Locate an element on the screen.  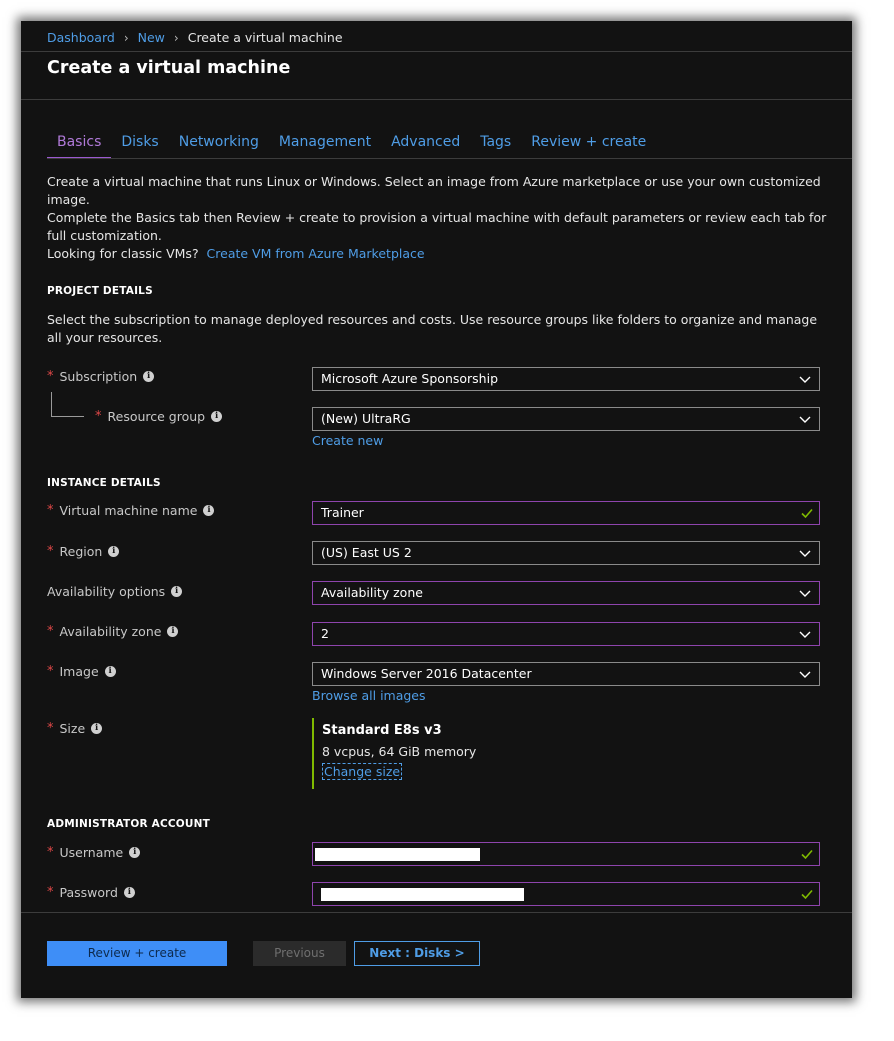
size-label: * Size i is located at coordinates (75, 728).